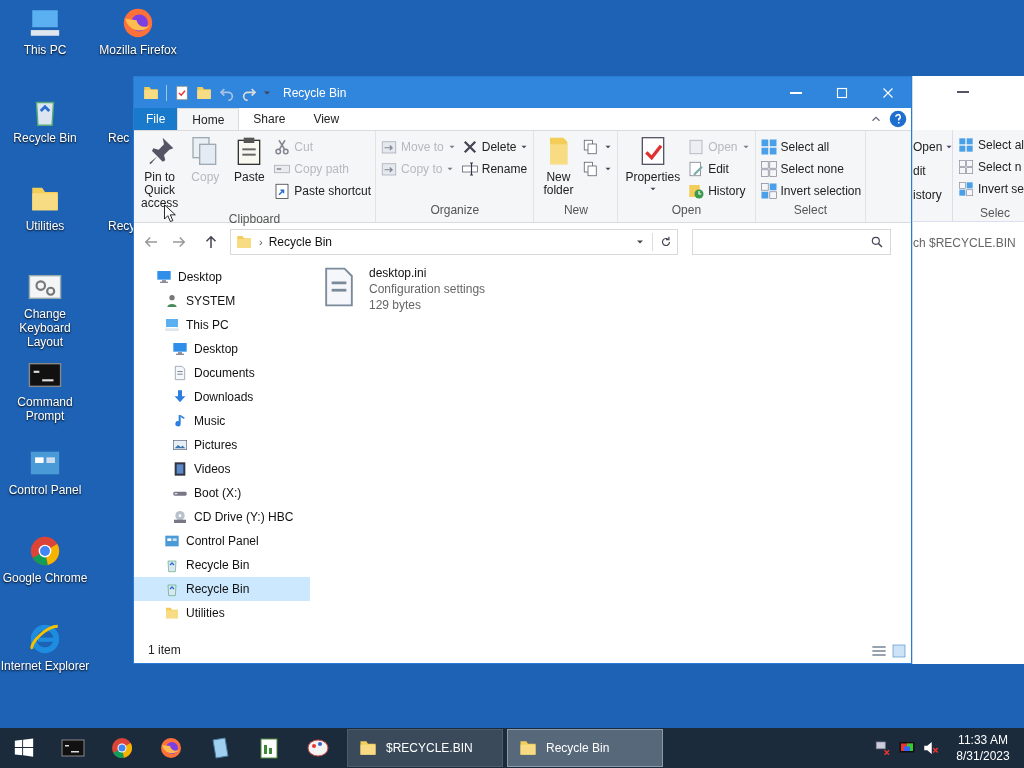  Describe the element at coordinates (269, 119) in the screenshot. I see `ribbon-tab: Share` at that location.